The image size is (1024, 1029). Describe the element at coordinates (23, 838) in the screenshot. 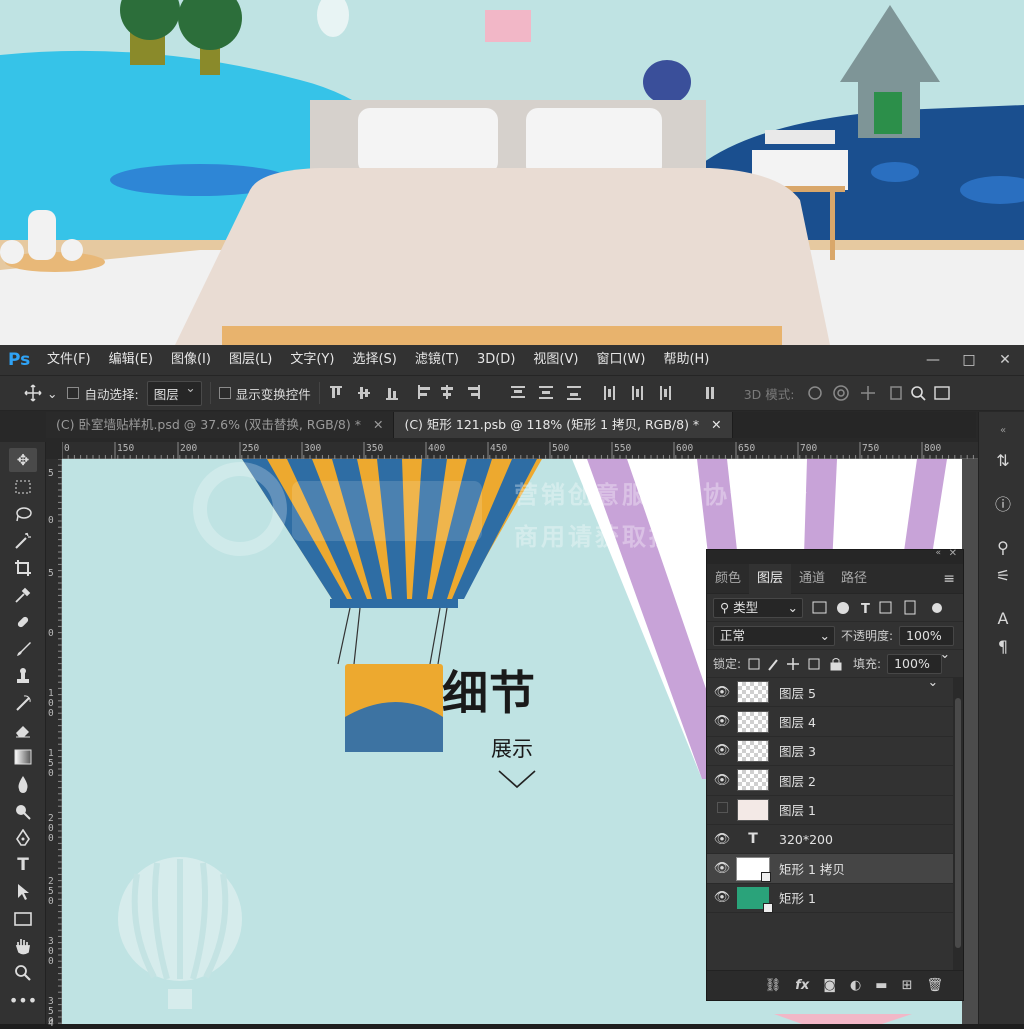

I see `pen-tool-icon` at that location.